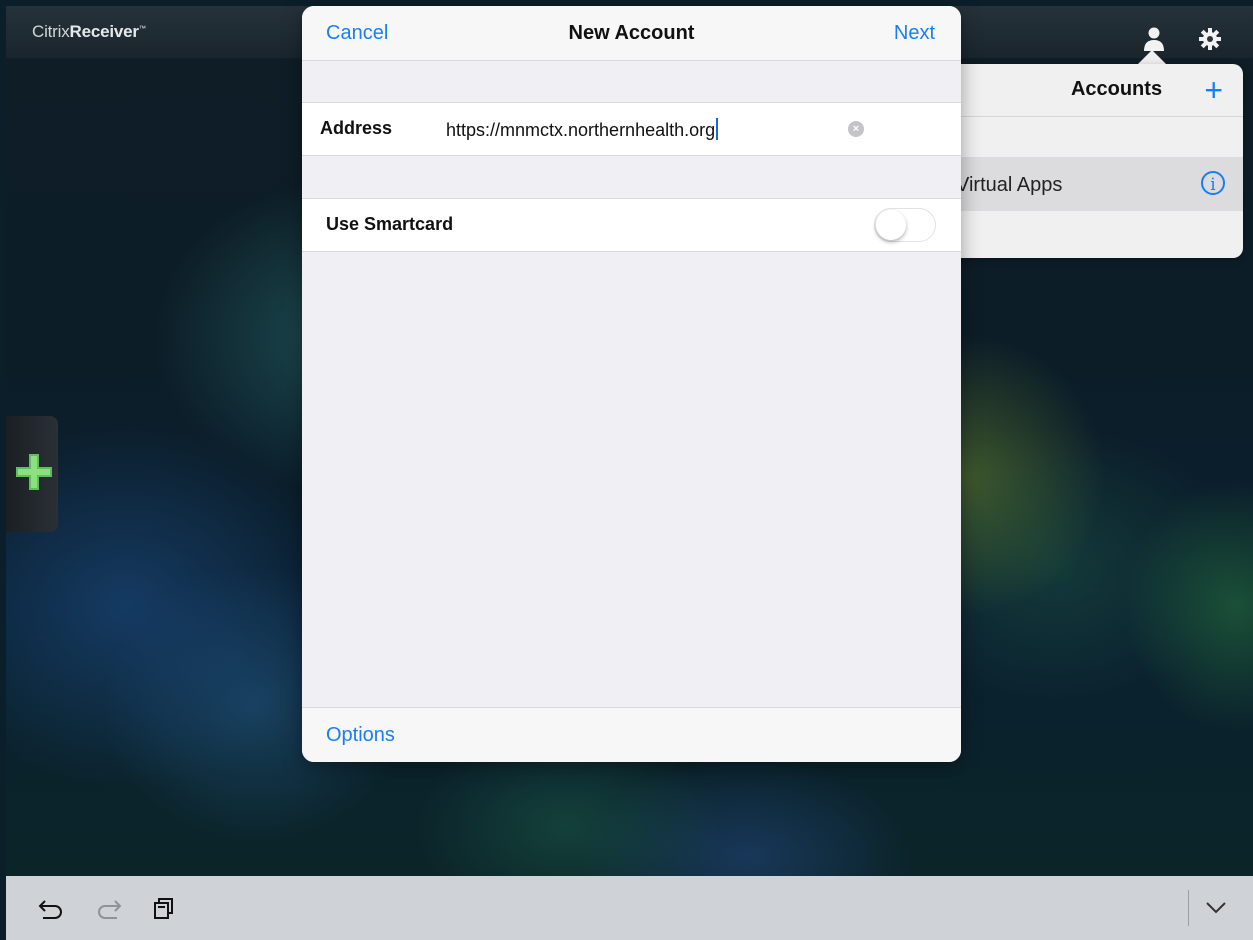 This screenshot has width=1253, height=940. What do you see at coordinates (104, 31) in the screenshot?
I see `brand-bold: Receiver` at bounding box center [104, 31].